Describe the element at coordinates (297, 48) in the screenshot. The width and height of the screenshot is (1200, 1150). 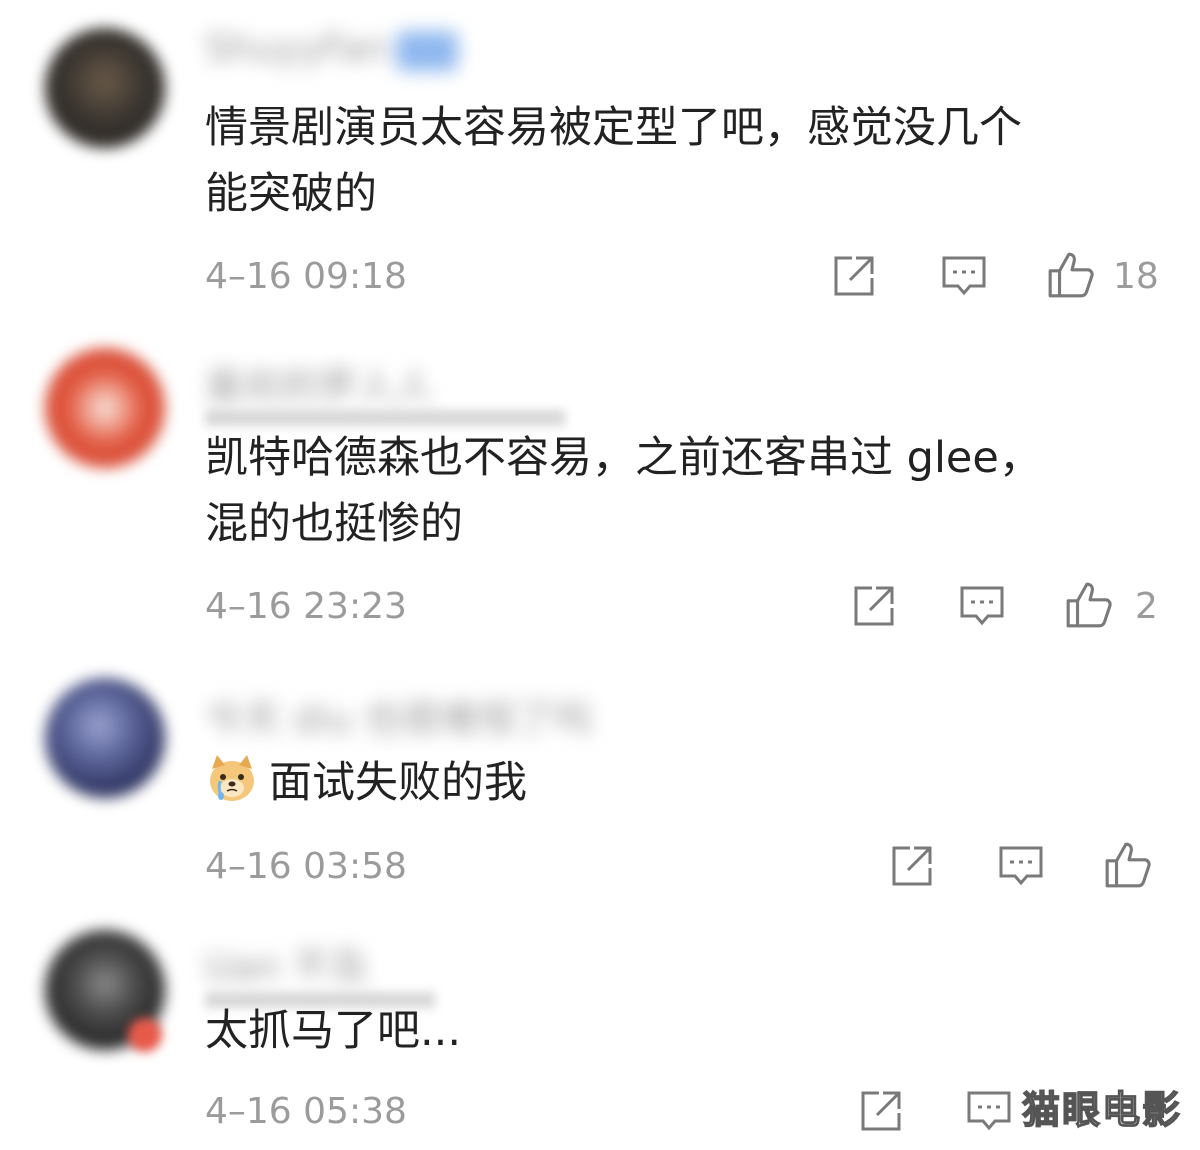
I see `username-text: ShuyyFan` at that location.